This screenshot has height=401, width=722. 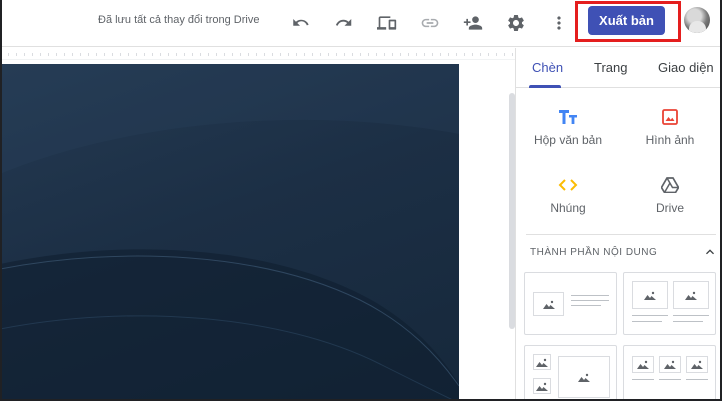 What do you see at coordinates (568, 185) in the screenshot?
I see `embed-code-icon` at bounding box center [568, 185].